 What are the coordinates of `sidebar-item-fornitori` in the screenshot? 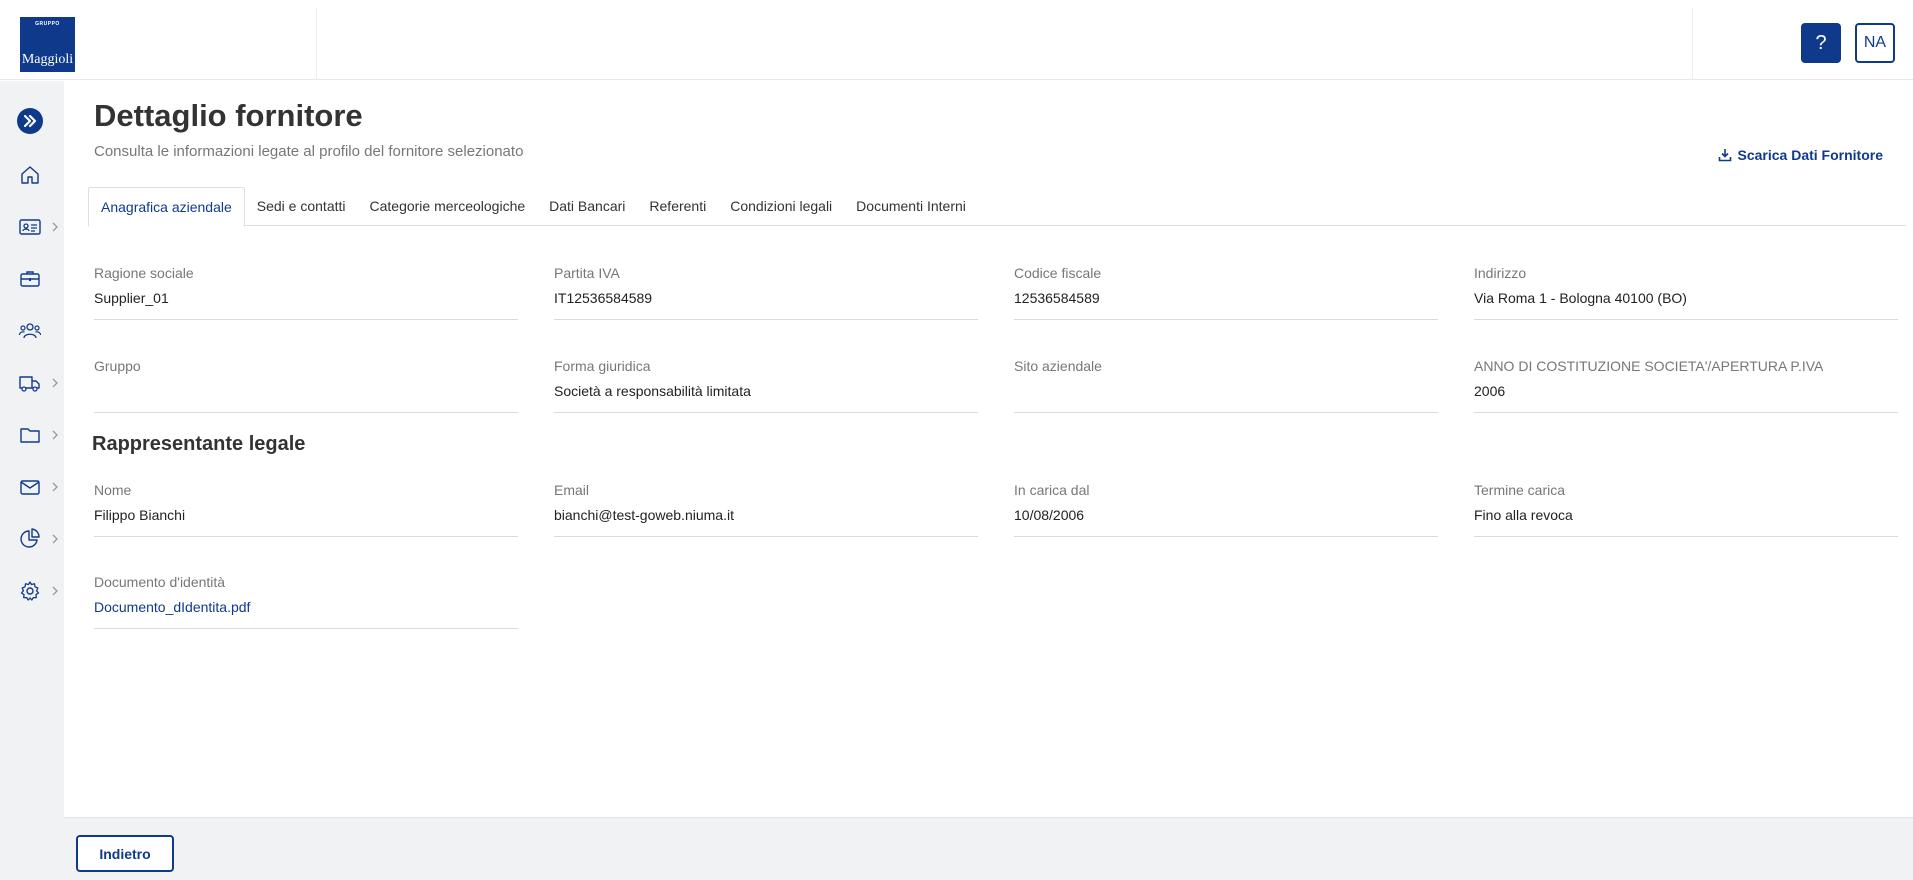 It's located at (32, 383).